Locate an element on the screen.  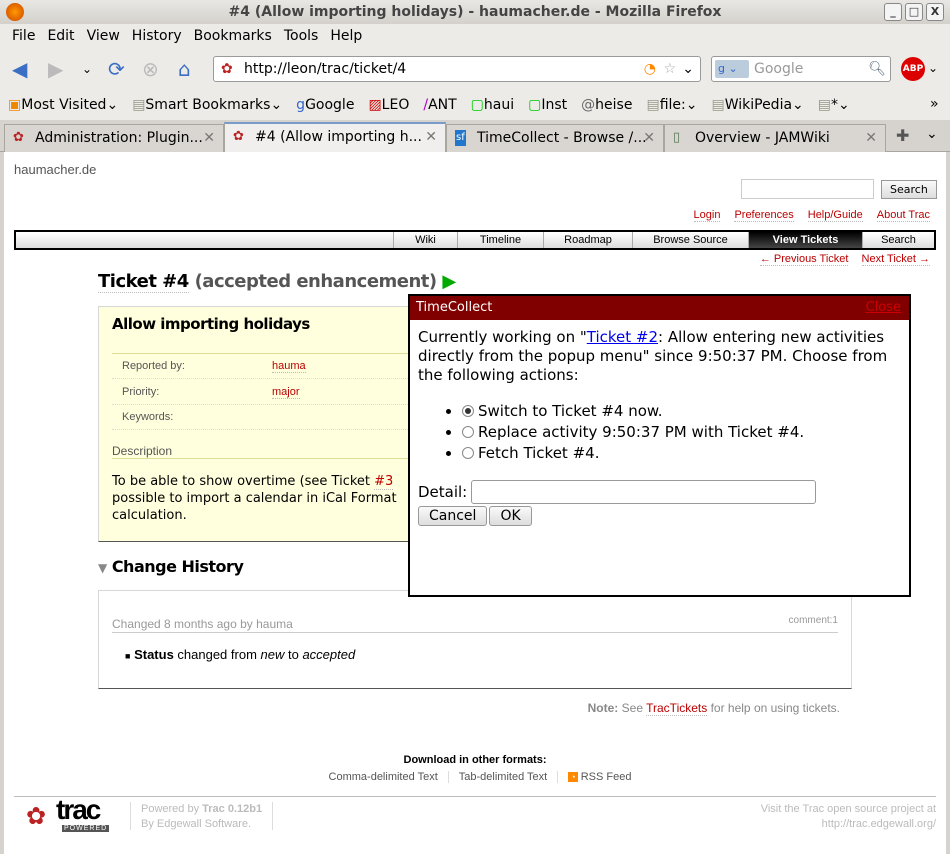
rss-feed-link: ◔ RSS Feed is located at coordinates (594, 777).